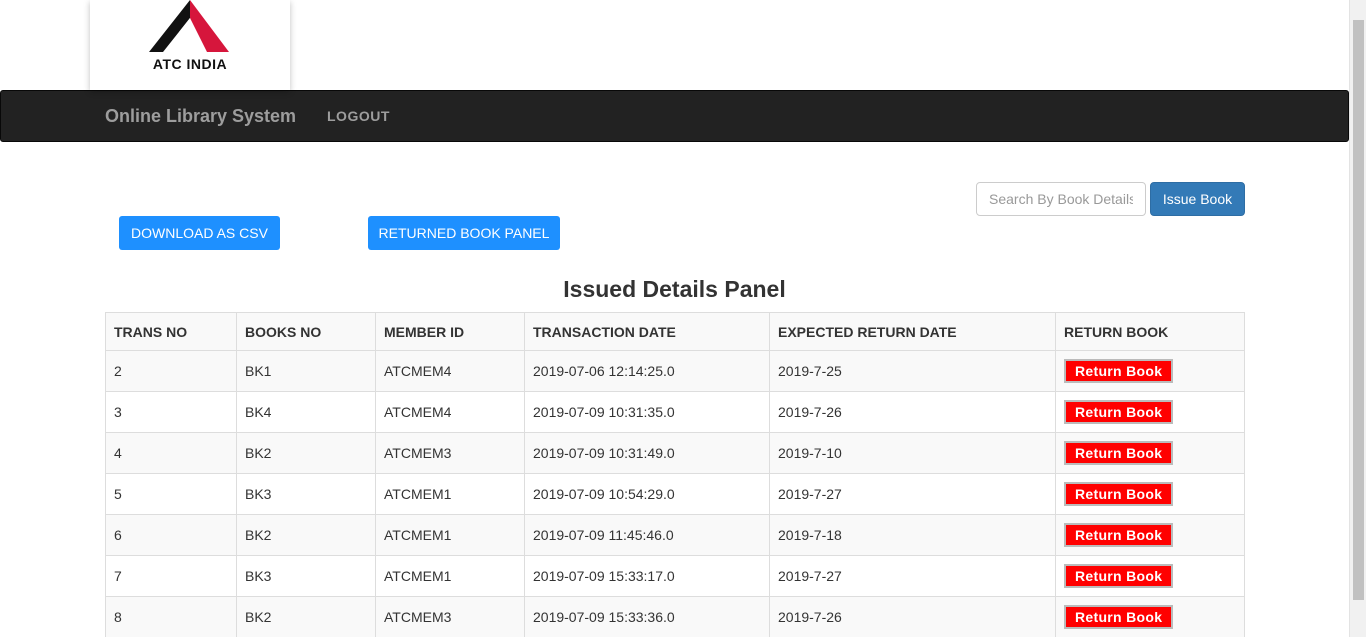 The image size is (1366, 637). What do you see at coordinates (647, 412) in the screenshot?
I see `cell-transaction-date: 2019-07-09 10:31:35.0` at bounding box center [647, 412].